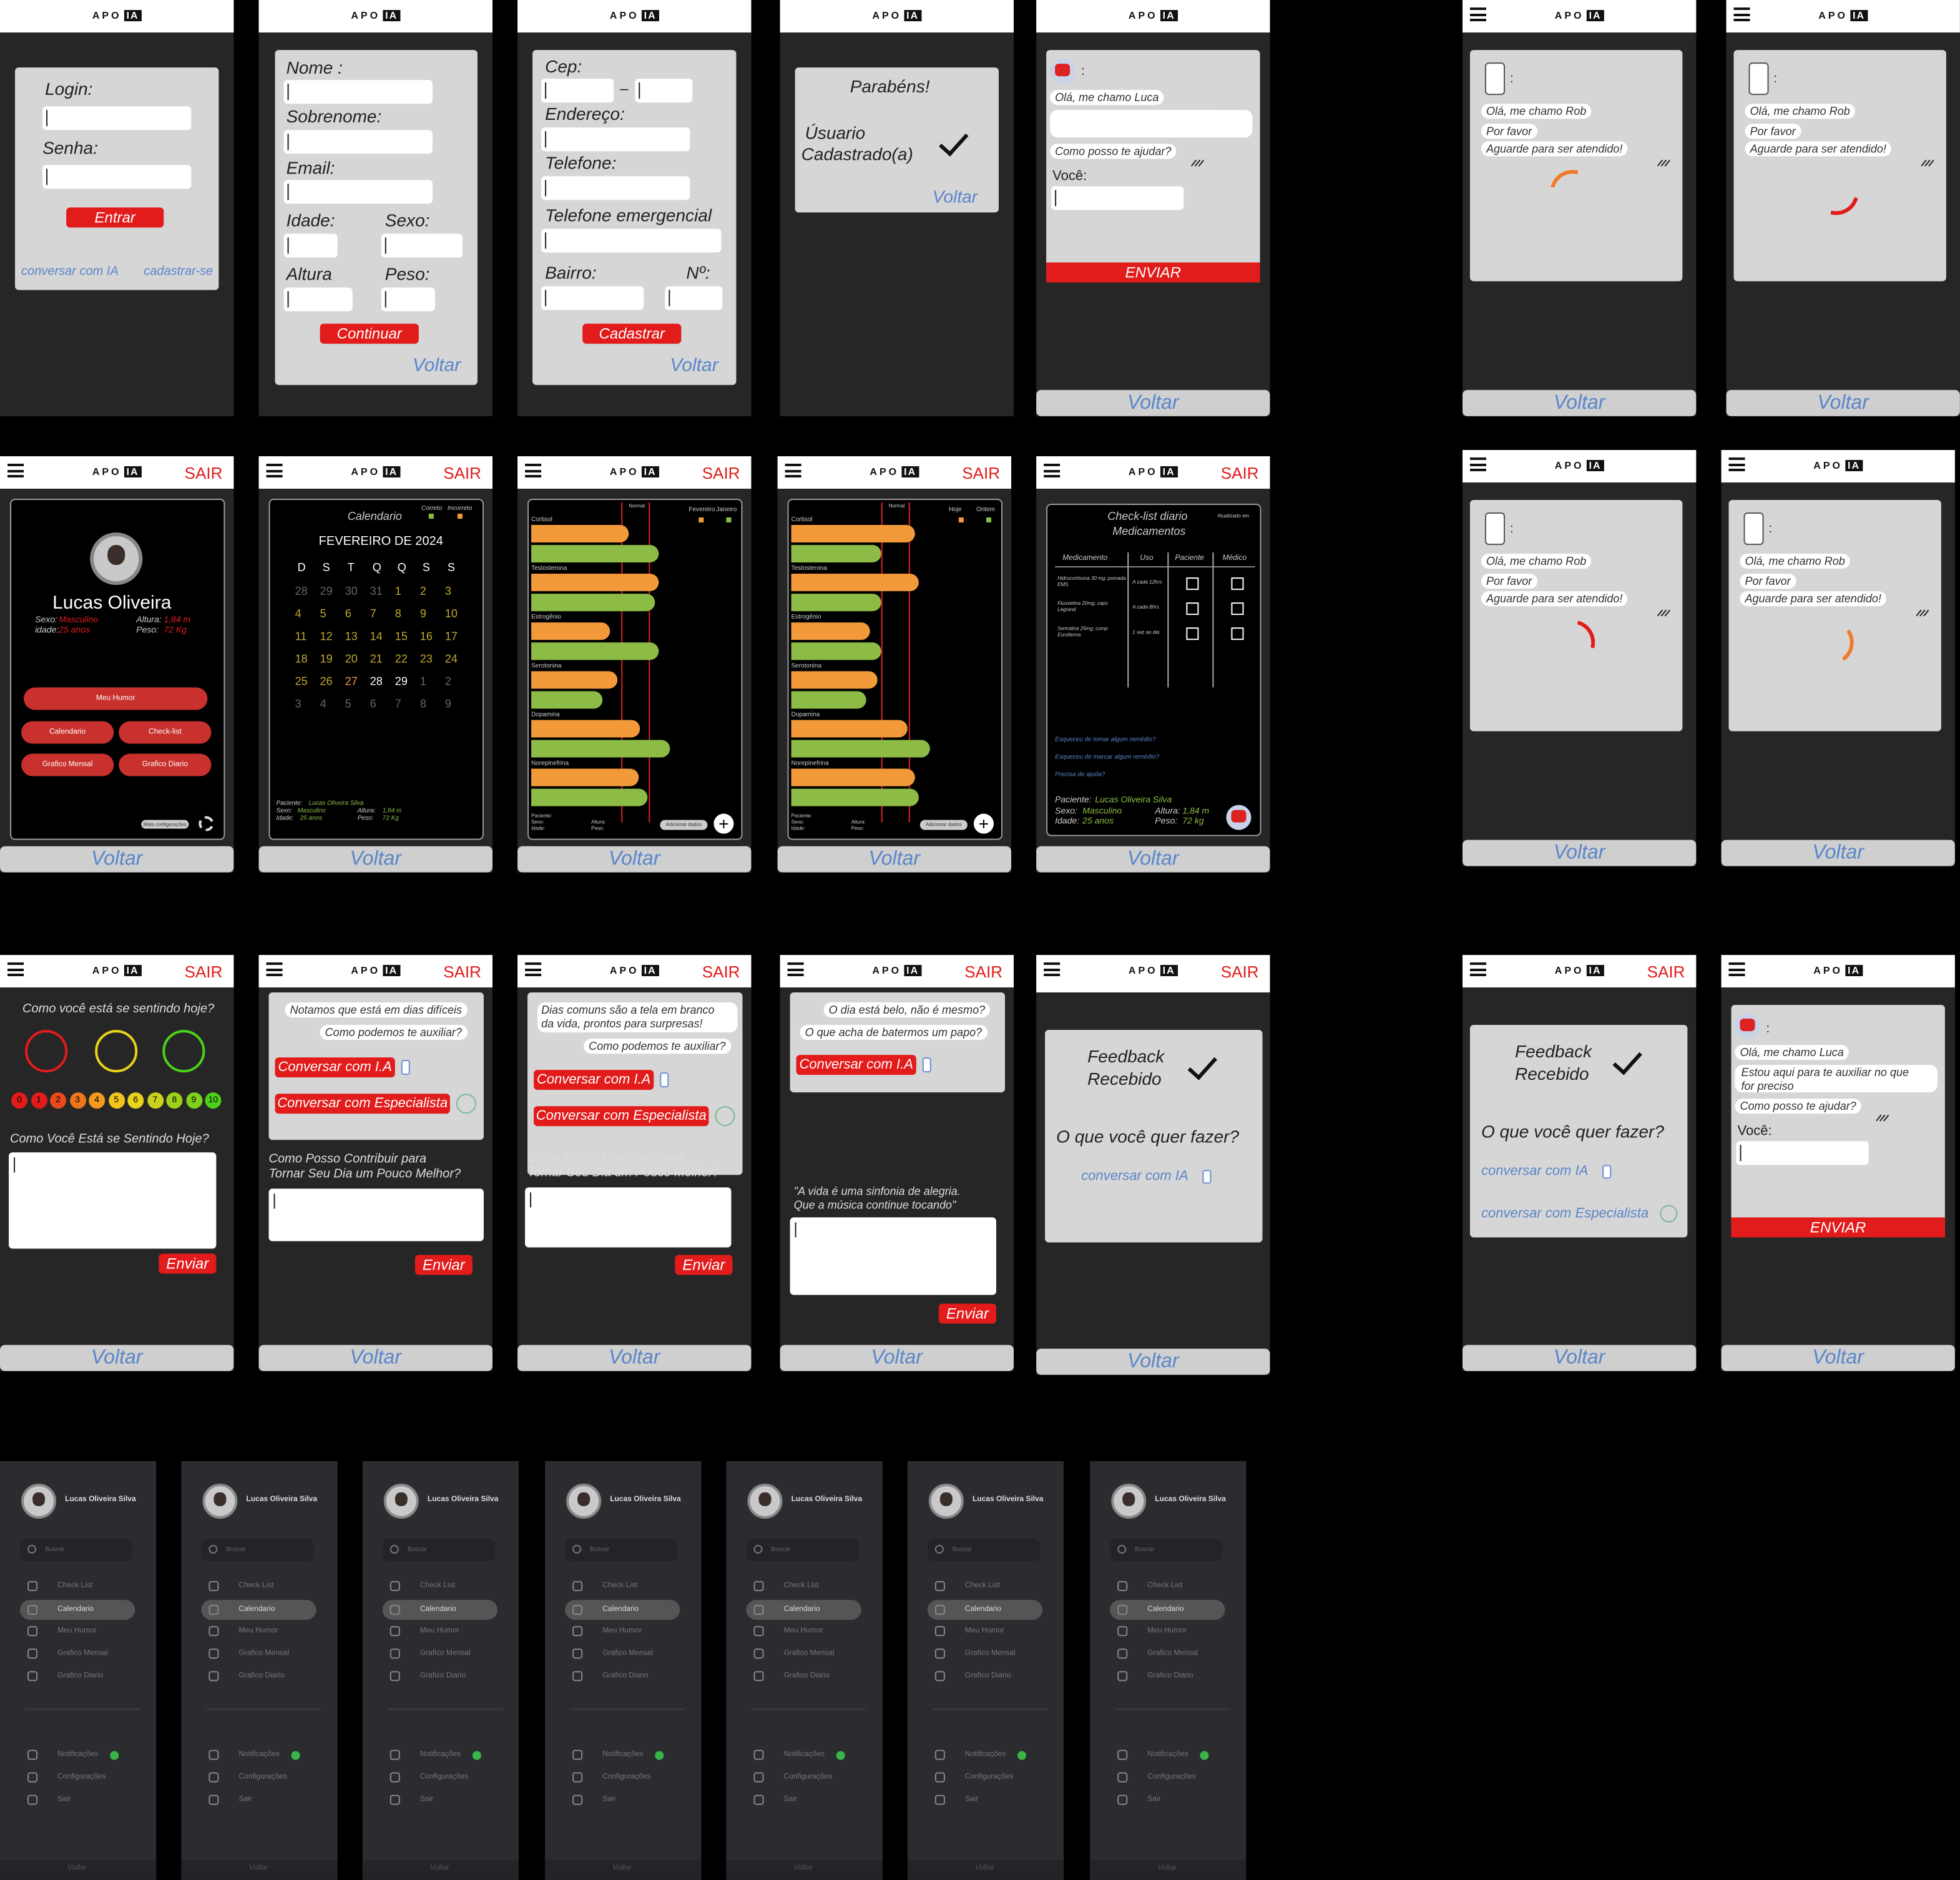 The height and width of the screenshot is (1880, 1960). Describe the element at coordinates (213, 1100) in the screenshot. I see `mood-scale-10: 10` at that location.